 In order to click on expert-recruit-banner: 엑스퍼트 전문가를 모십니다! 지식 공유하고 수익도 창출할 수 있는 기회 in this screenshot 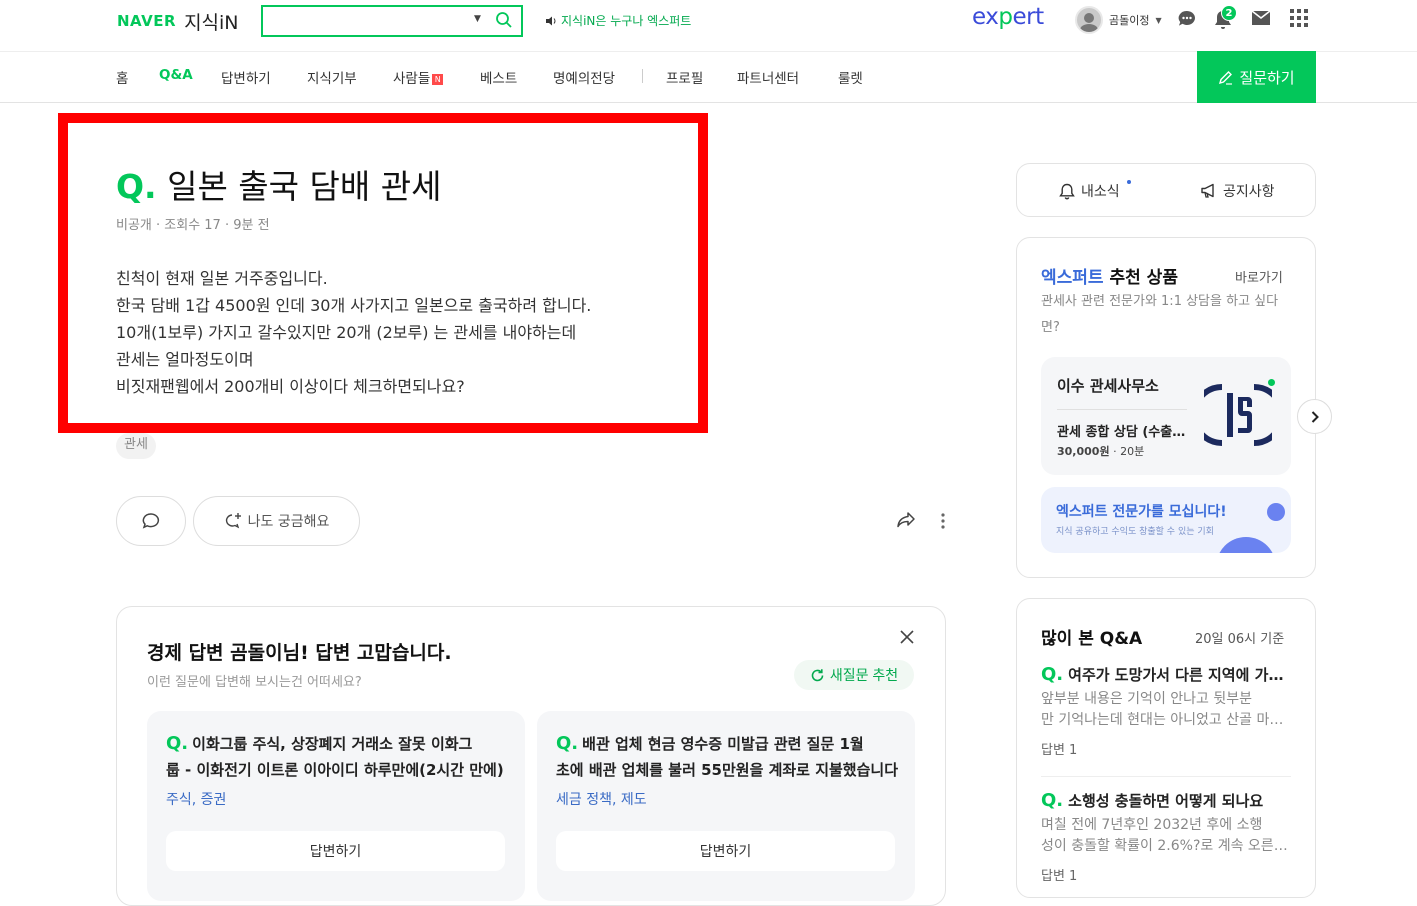, I will do `click(1166, 520)`.